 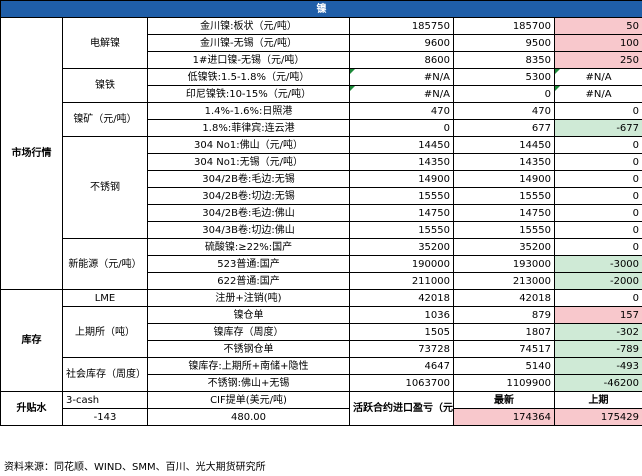 What do you see at coordinates (401, 298) in the screenshot?
I see `row-latest: 42018` at bounding box center [401, 298].